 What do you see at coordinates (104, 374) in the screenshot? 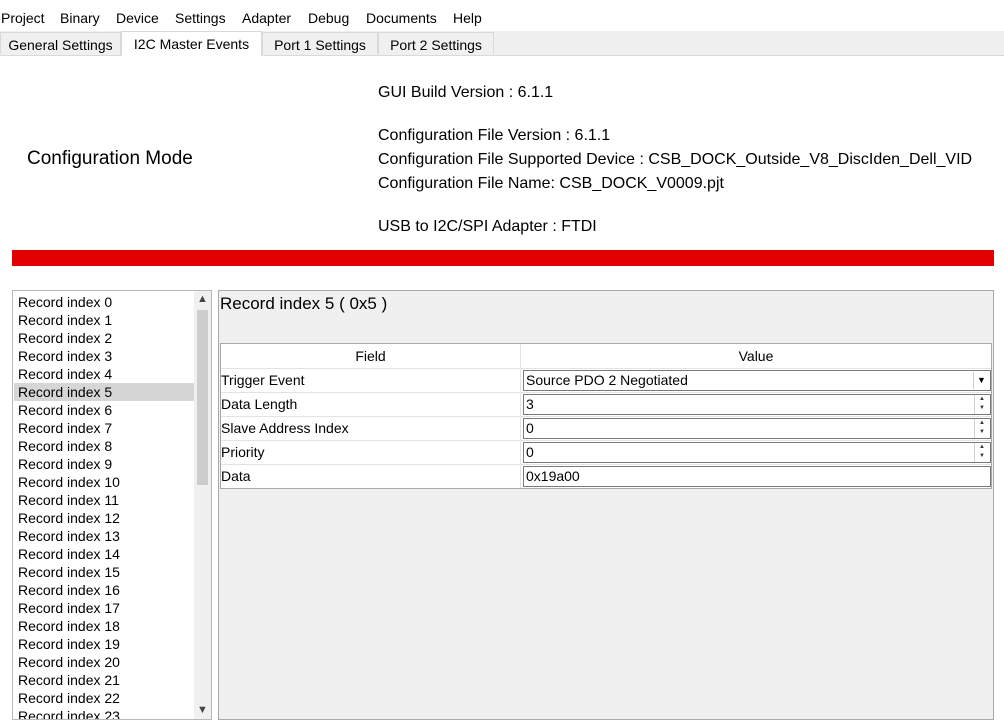
I see `list-item: Record index 4` at bounding box center [104, 374].